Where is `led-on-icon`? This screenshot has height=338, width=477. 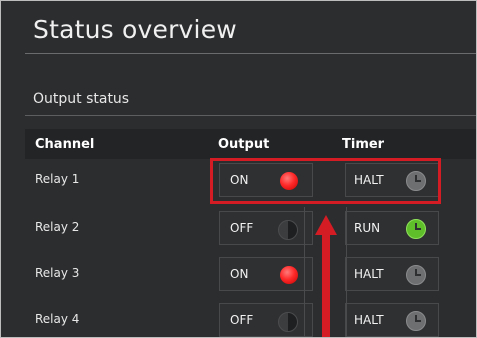 led-on-icon is located at coordinates (289, 275).